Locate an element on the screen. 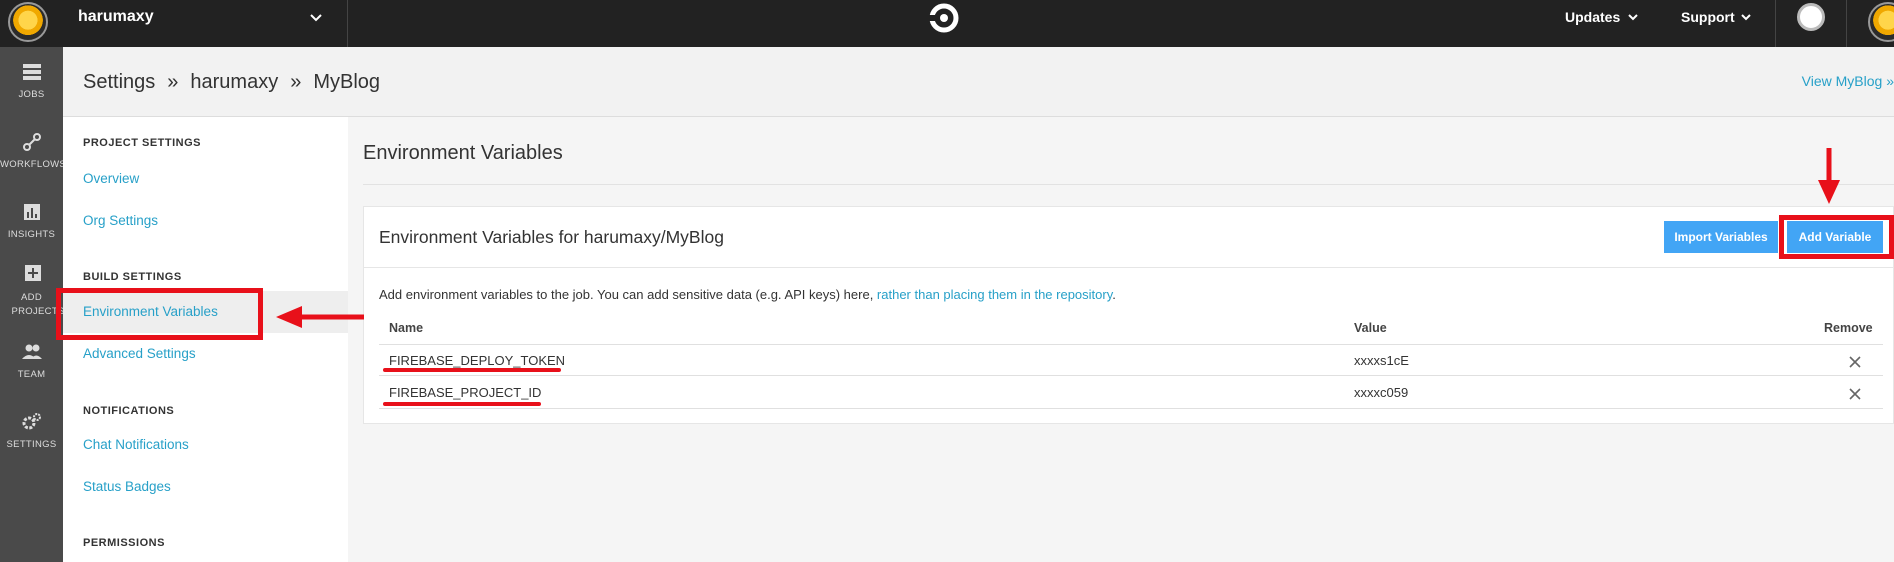 Image resolution: width=1894 pixels, height=562 pixels. workflows-icon is located at coordinates (31, 142).